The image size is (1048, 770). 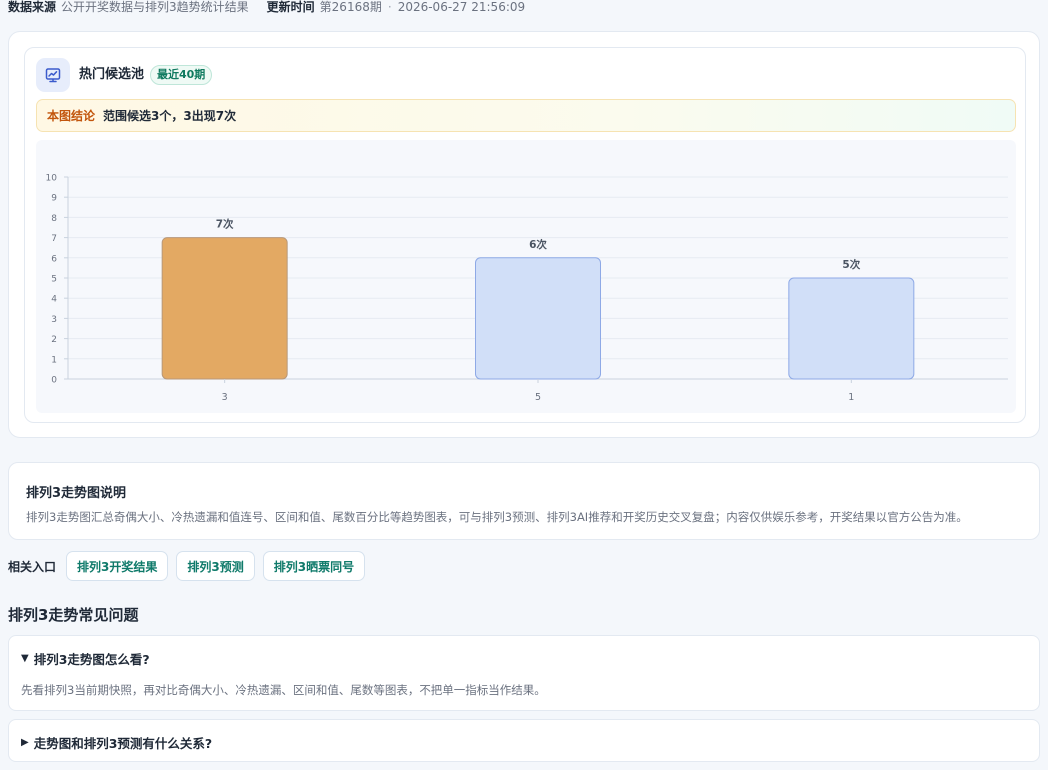 What do you see at coordinates (25, 658) in the screenshot?
I see `expanded-triangle-icon: ▼` at bounding box center [25, 658].